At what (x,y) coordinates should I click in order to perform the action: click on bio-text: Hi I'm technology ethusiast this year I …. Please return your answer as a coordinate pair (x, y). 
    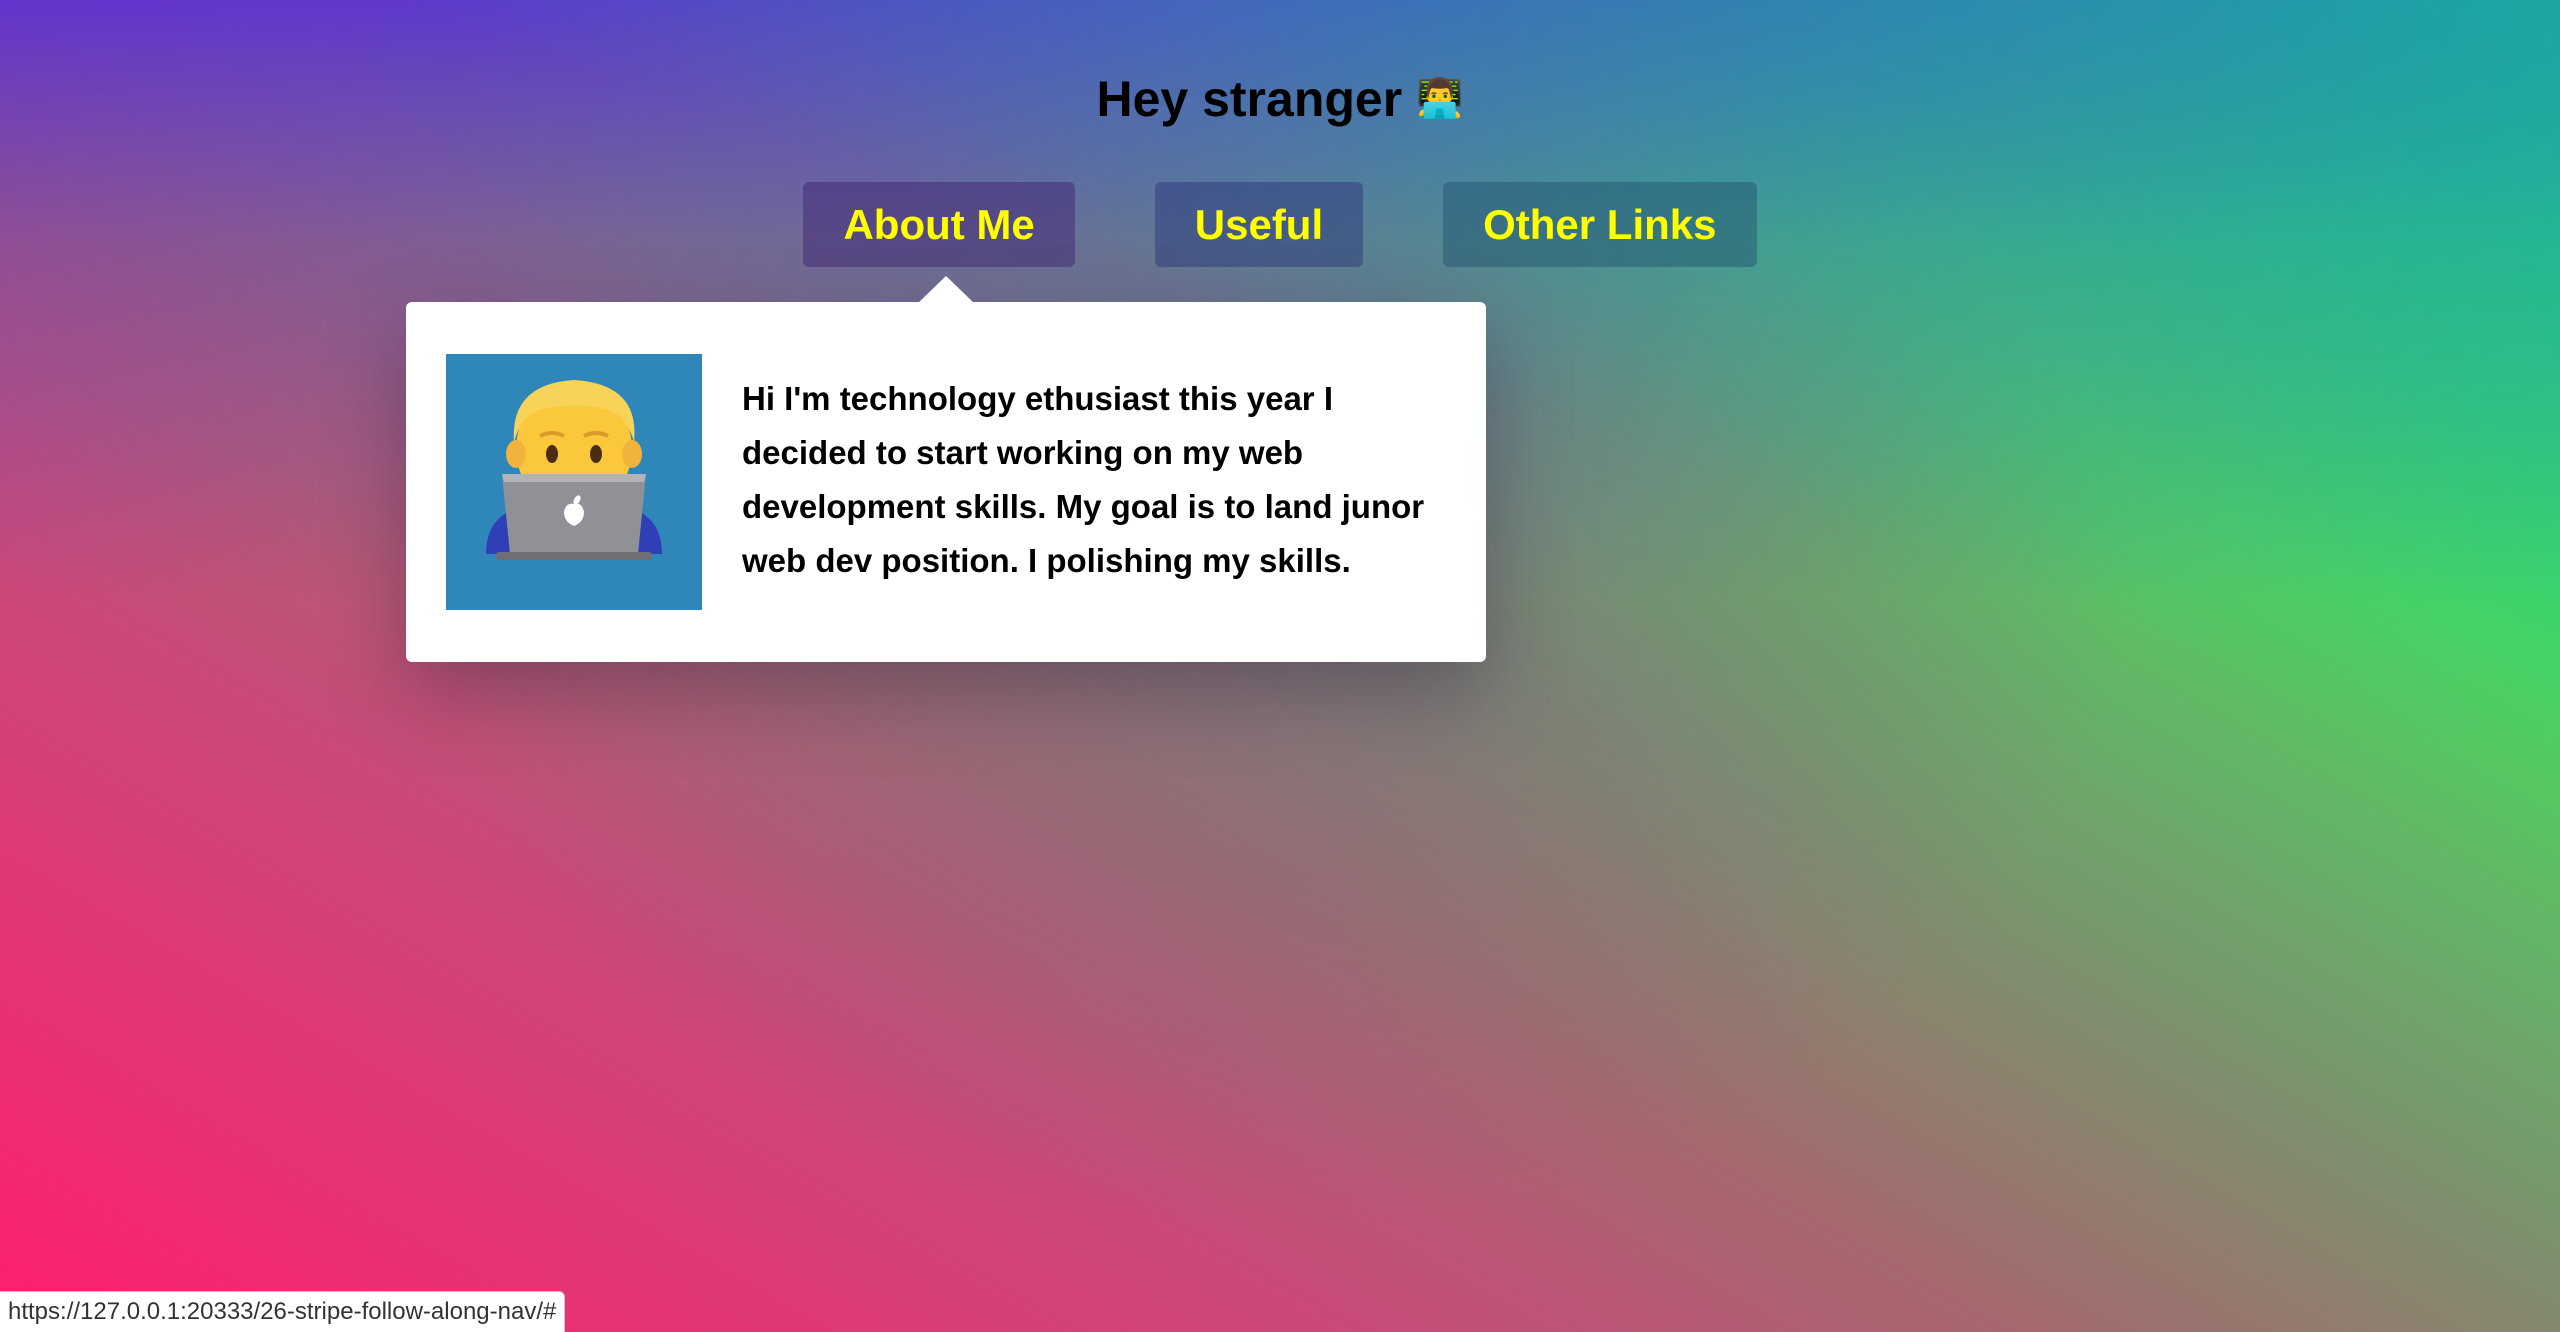
    Looking at the image, I should click on (1083, 479).